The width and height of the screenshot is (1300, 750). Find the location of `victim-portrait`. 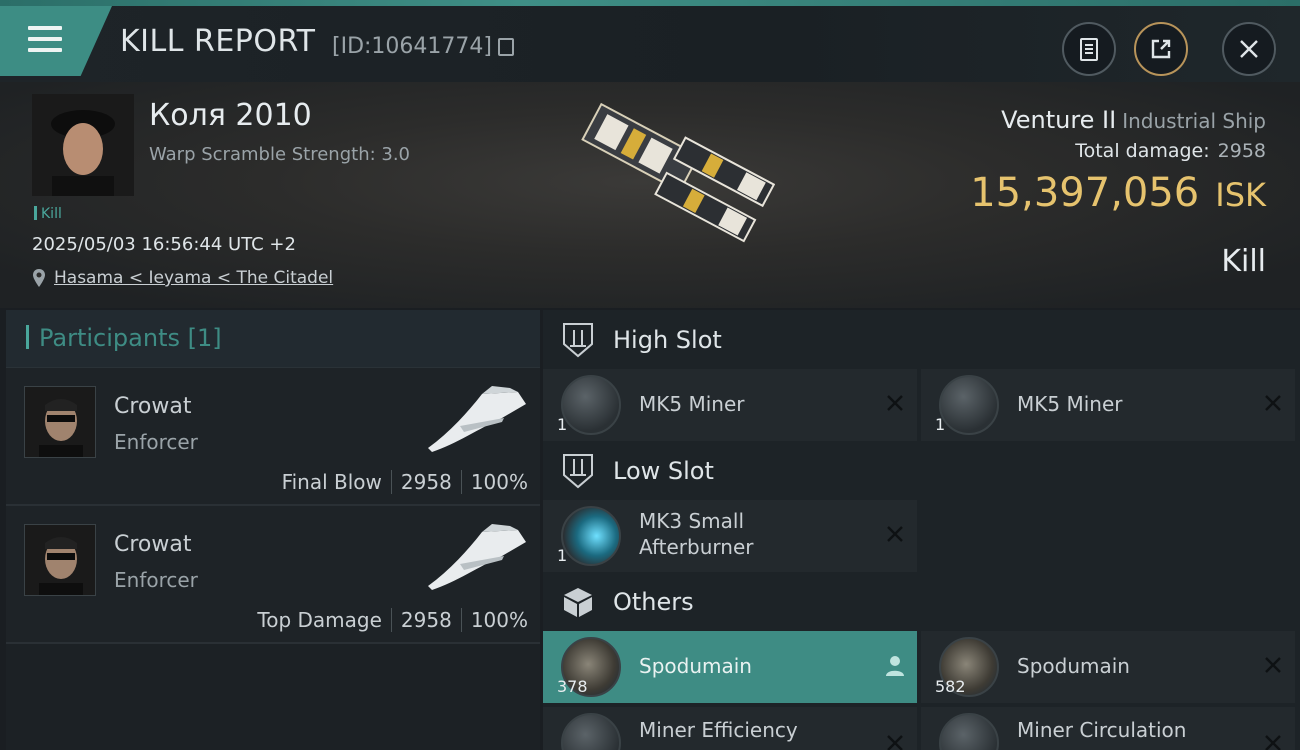

victim-portrait is located at coordinates (83, 145).